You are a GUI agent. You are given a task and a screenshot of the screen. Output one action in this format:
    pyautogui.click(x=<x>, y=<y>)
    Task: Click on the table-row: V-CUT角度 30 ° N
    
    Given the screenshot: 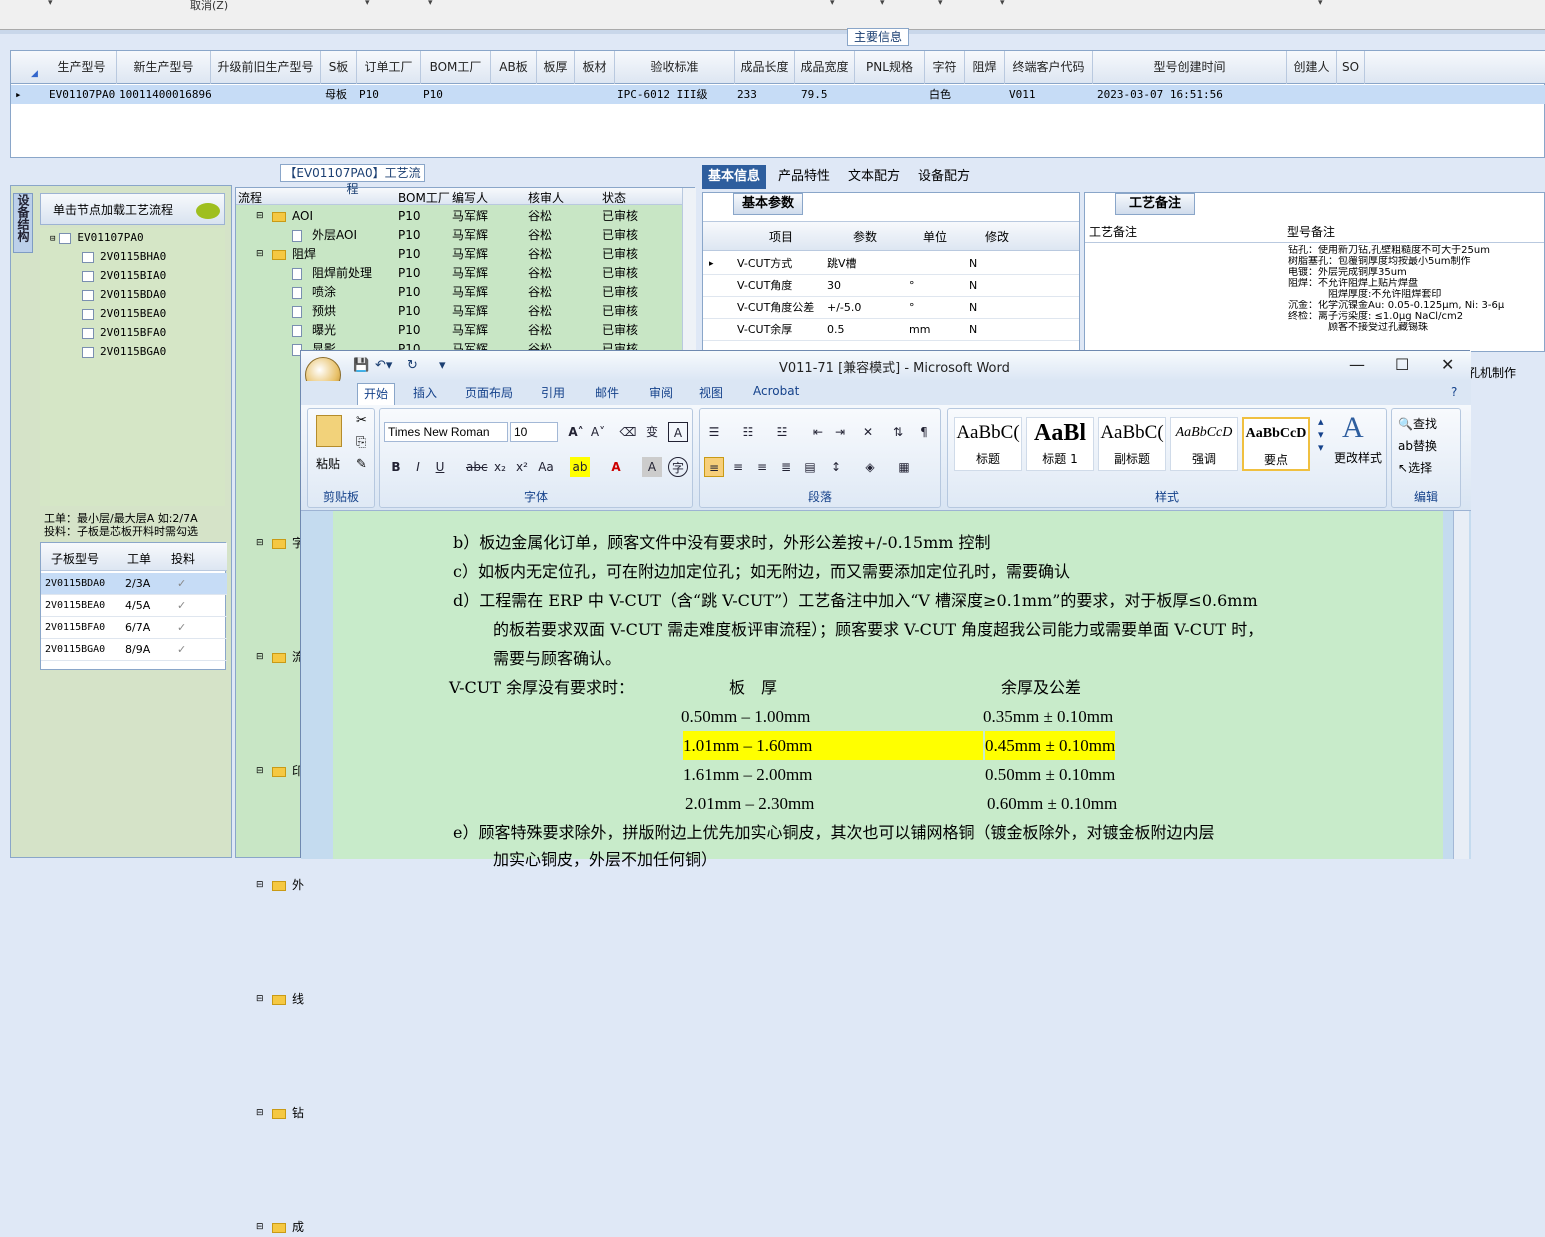 What is the action you would take?
    pyautogui.click(x=891, y=286)
    